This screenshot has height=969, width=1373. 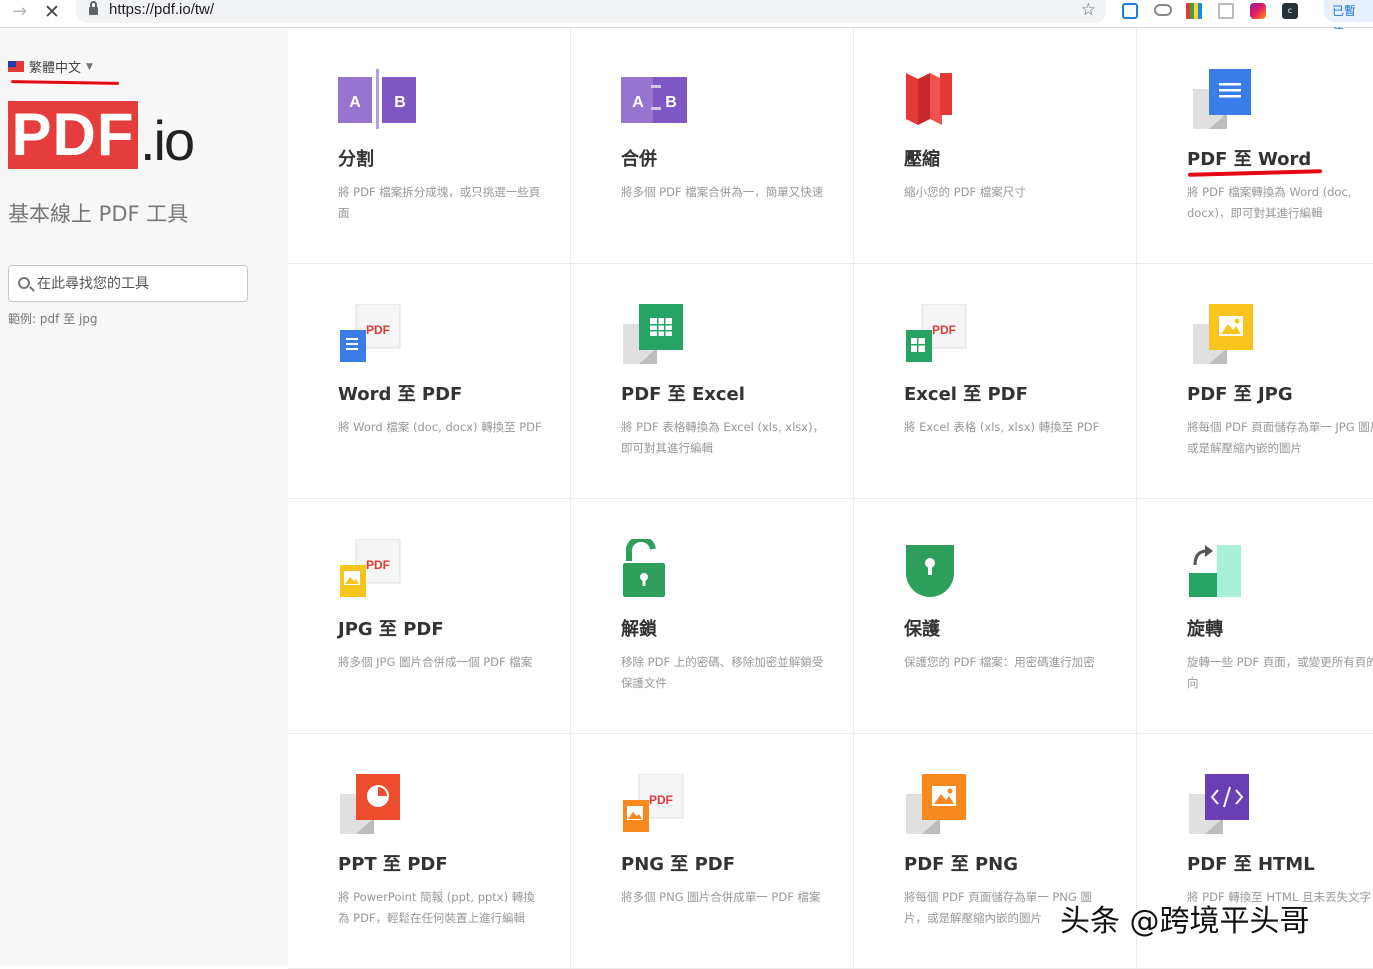 What do you see at coordinates (995, 616) in the screenshot?
I see `tool-card-protect: 保護 保護您的 PDF 檔案：用密碼進行加密` at bounding box center [995, 616].